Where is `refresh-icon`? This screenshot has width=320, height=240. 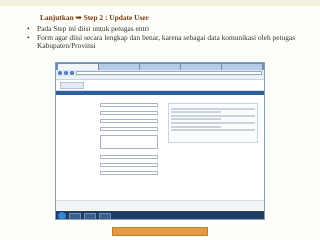 refresh-icon is located at coordinates (72, 73).